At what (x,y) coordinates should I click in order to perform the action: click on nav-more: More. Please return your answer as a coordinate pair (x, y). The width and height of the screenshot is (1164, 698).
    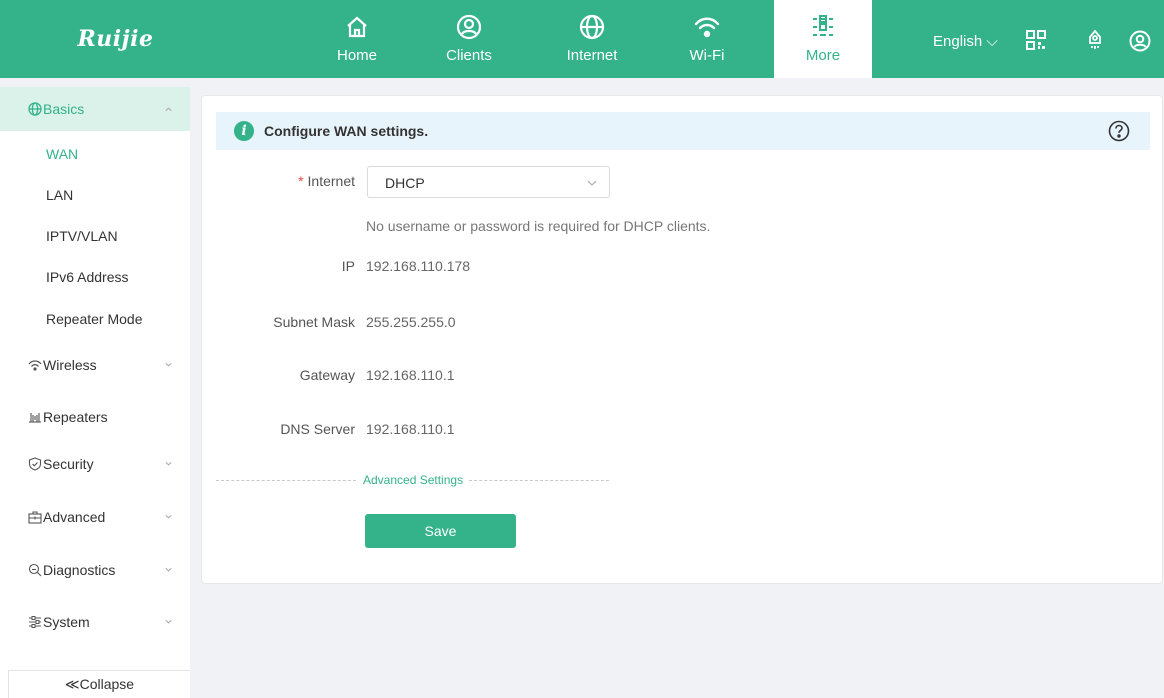
    Looking at the image, I should click on (823, 39).